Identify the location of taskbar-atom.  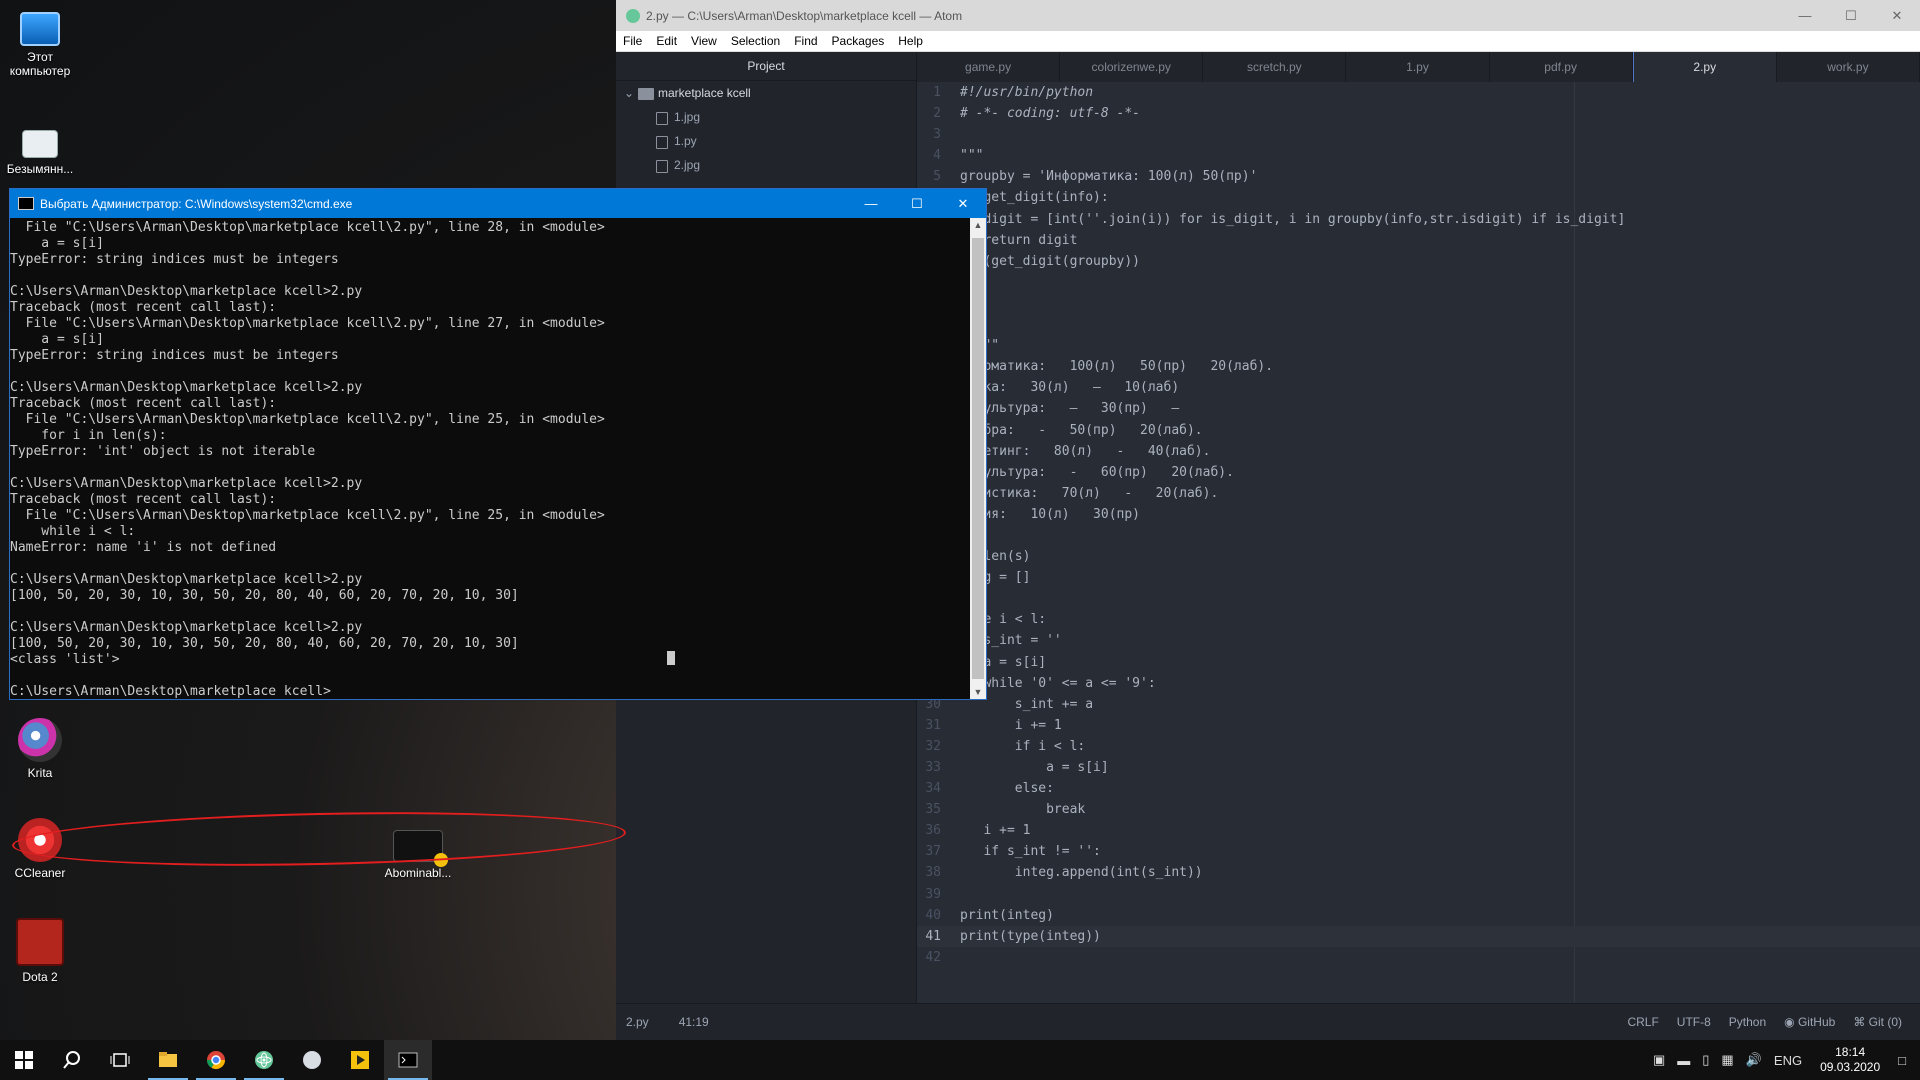
(264, 1060).